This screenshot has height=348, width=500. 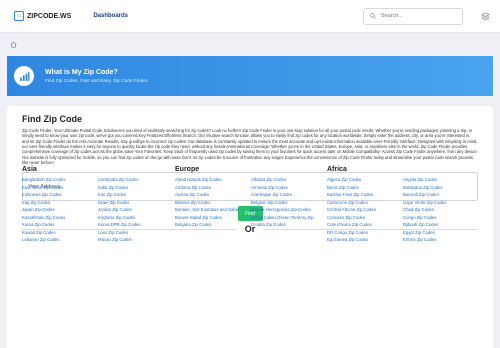 I want to click on search-box, so click(x=413, y=16).